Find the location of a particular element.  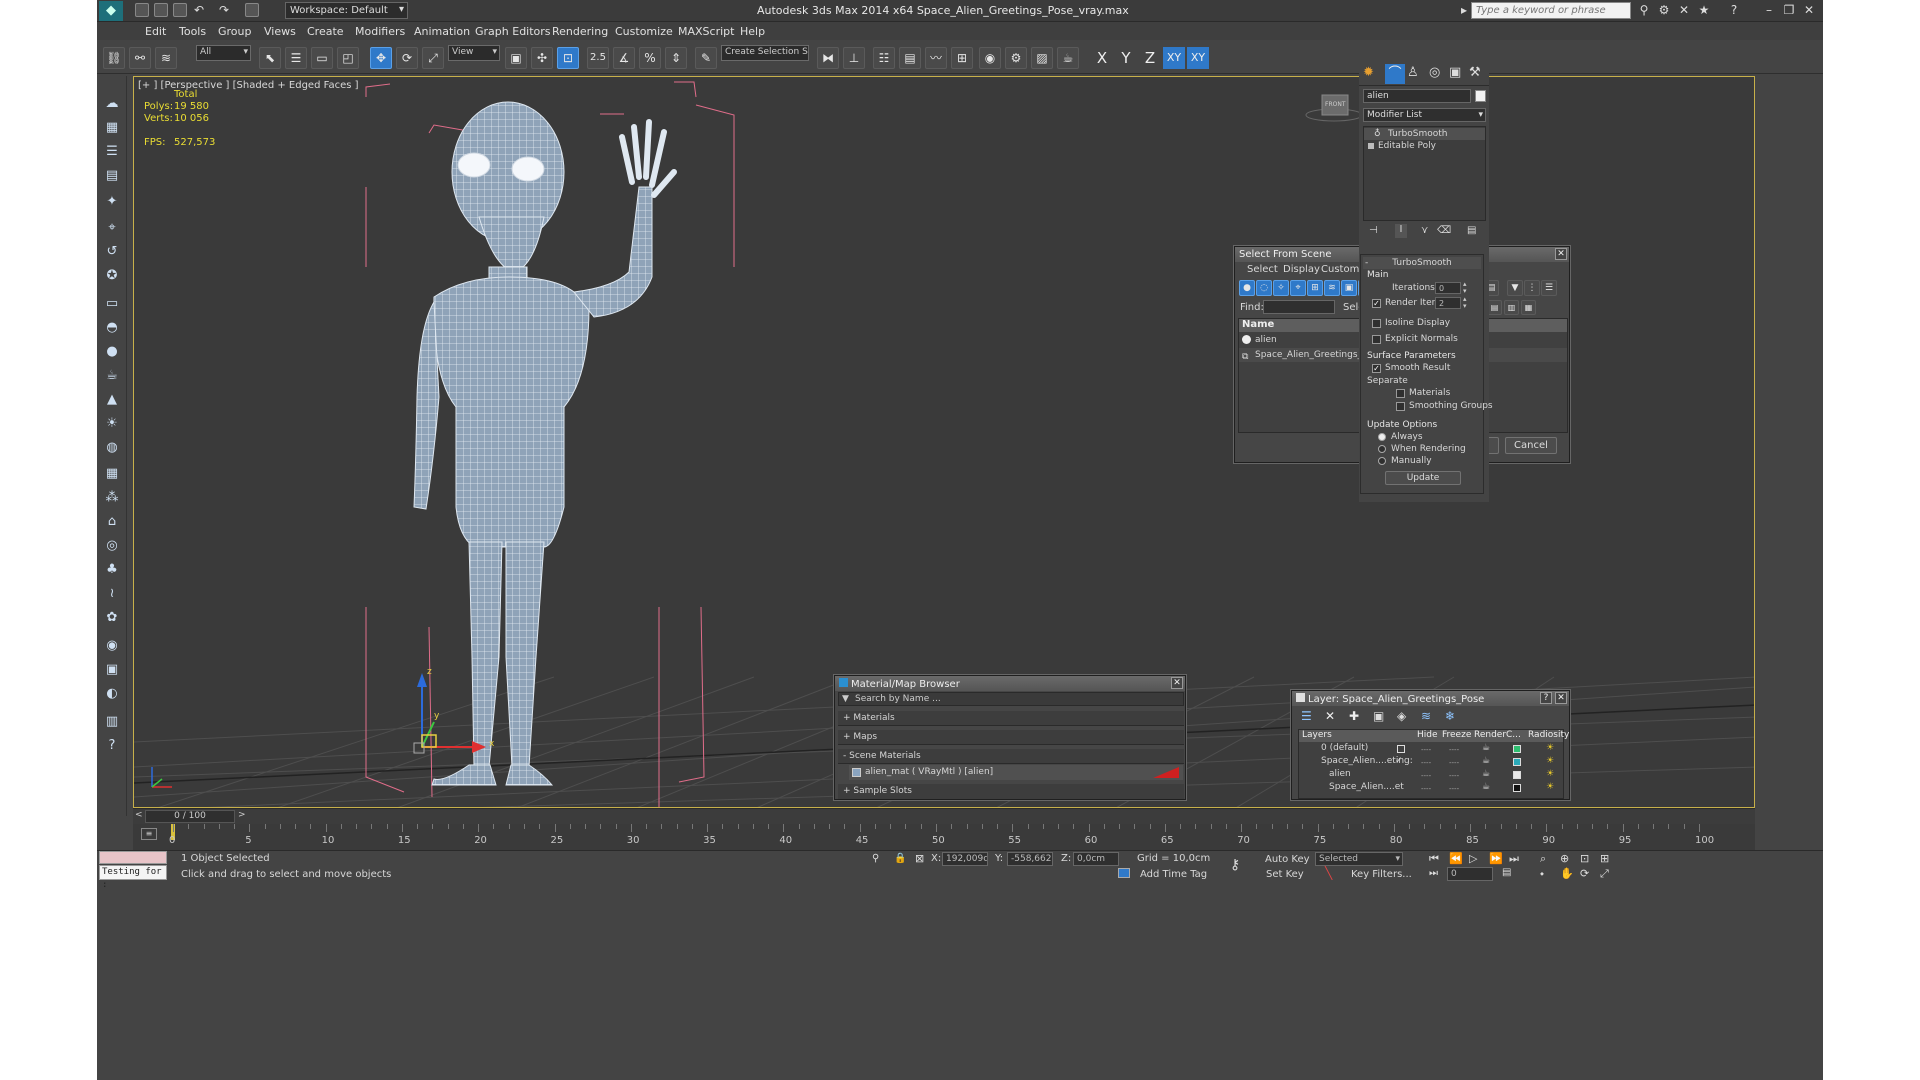

object-color-swatch is located at coordinates (1480, 96).